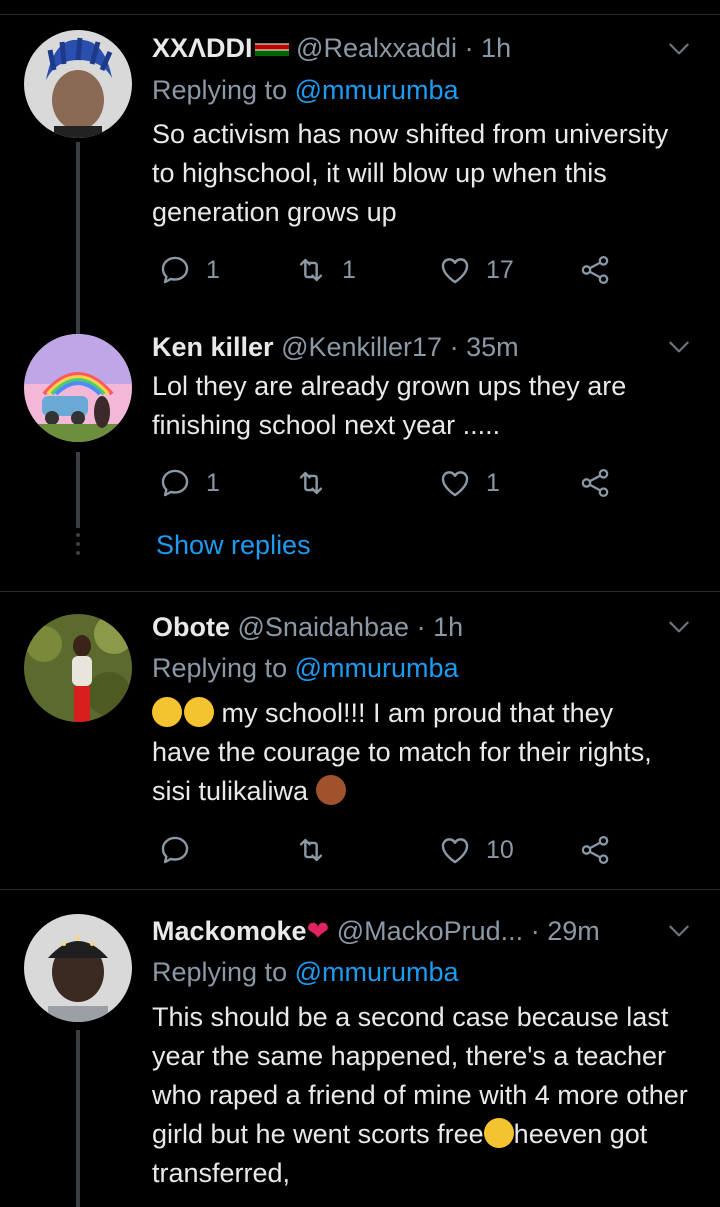 The width and height of the screenshot is (720, 1207). I want to click on red-heart-emoji-icon: ❤, so click(318, 931).